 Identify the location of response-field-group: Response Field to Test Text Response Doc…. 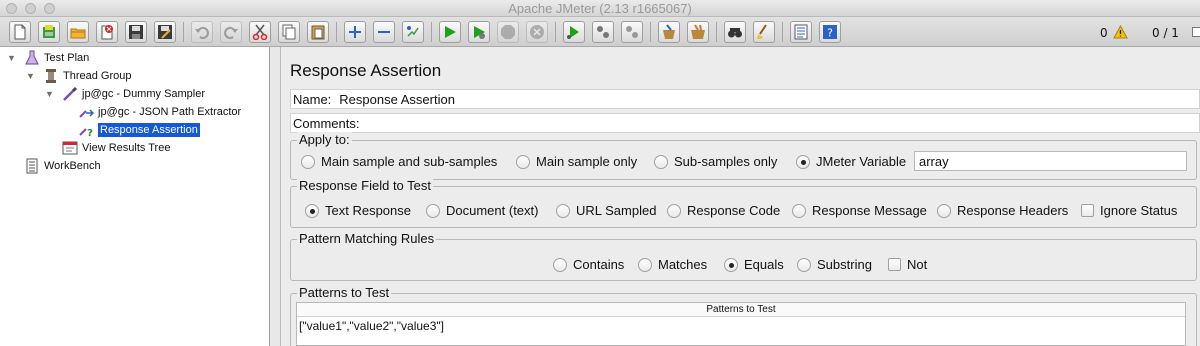
(743, 203).